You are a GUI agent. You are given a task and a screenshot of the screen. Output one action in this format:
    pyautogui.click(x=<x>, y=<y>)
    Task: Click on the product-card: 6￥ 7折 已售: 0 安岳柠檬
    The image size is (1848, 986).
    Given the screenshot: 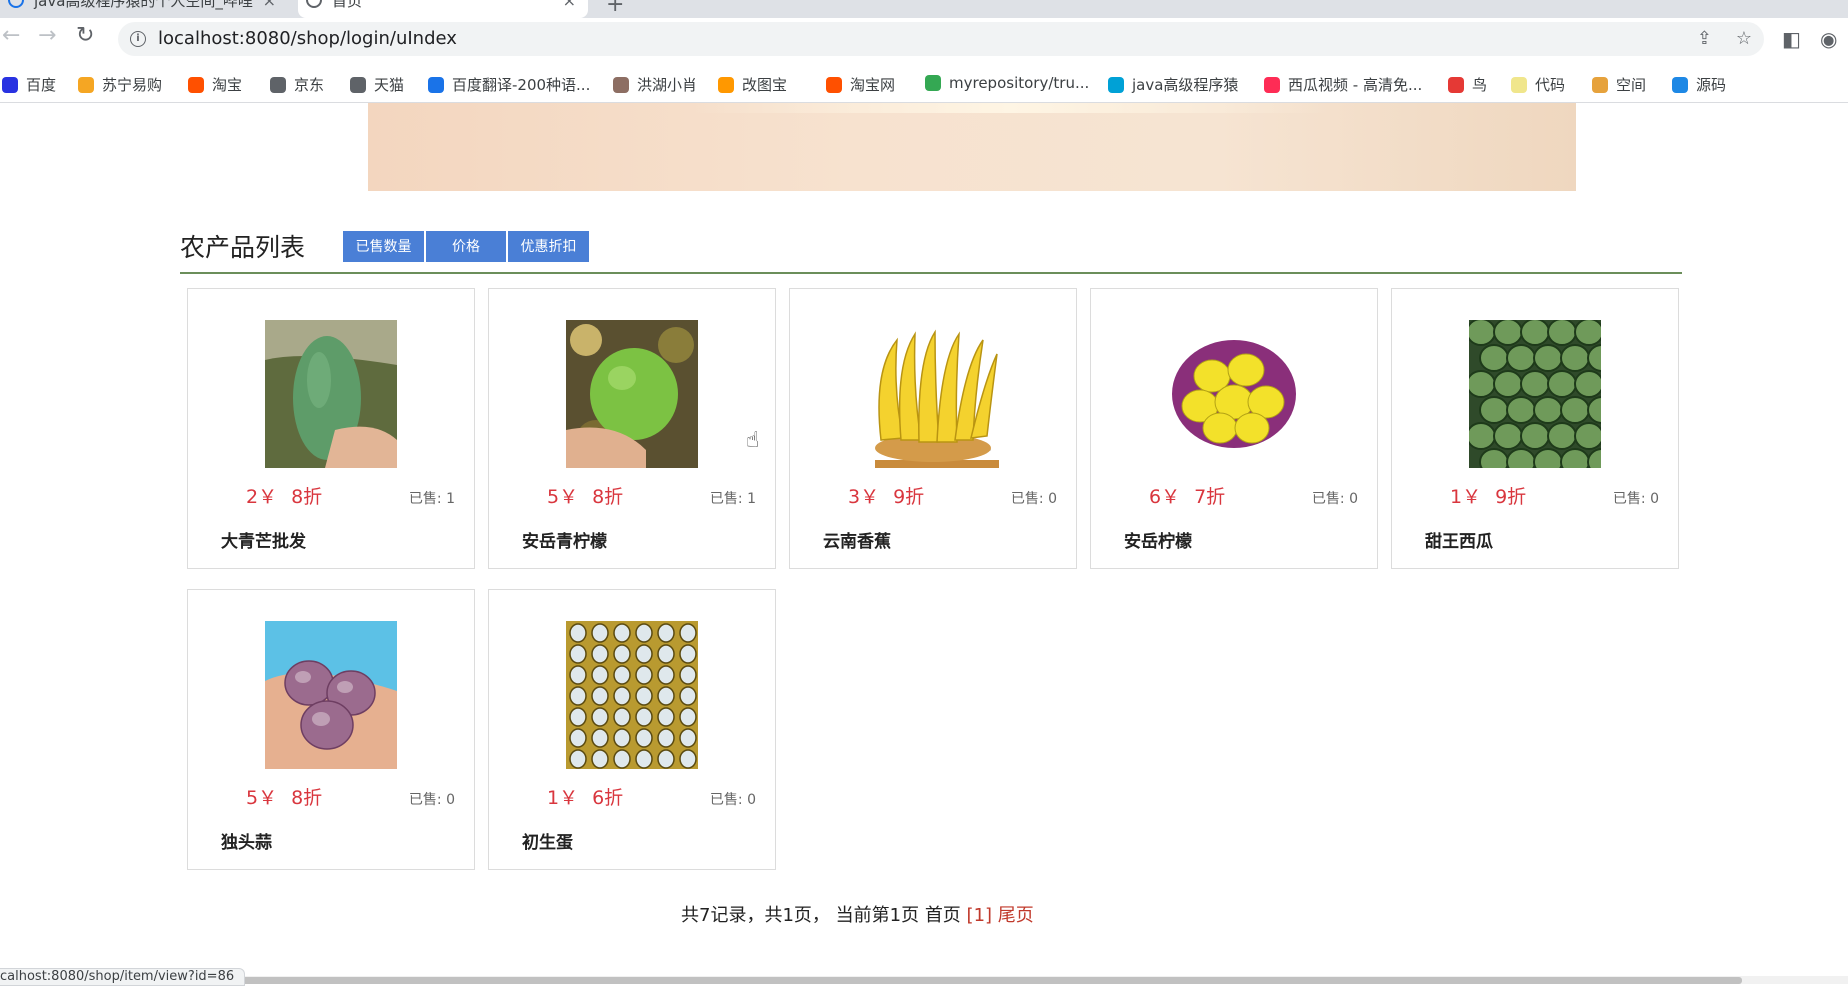 What is the action you would take?
    pyautogui.click(x=1234, y=428)
    